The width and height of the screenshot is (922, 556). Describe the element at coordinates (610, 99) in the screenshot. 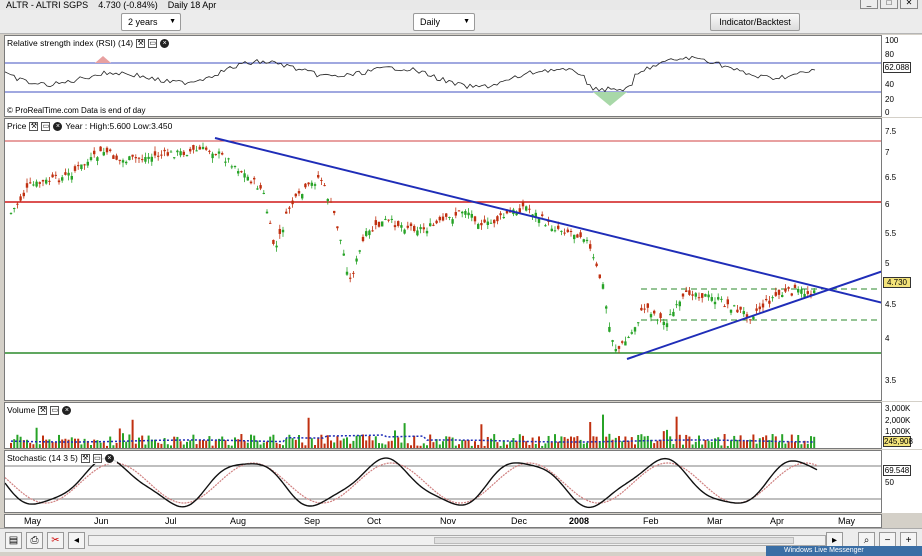

I see `rsi-oversold-area` at that location.